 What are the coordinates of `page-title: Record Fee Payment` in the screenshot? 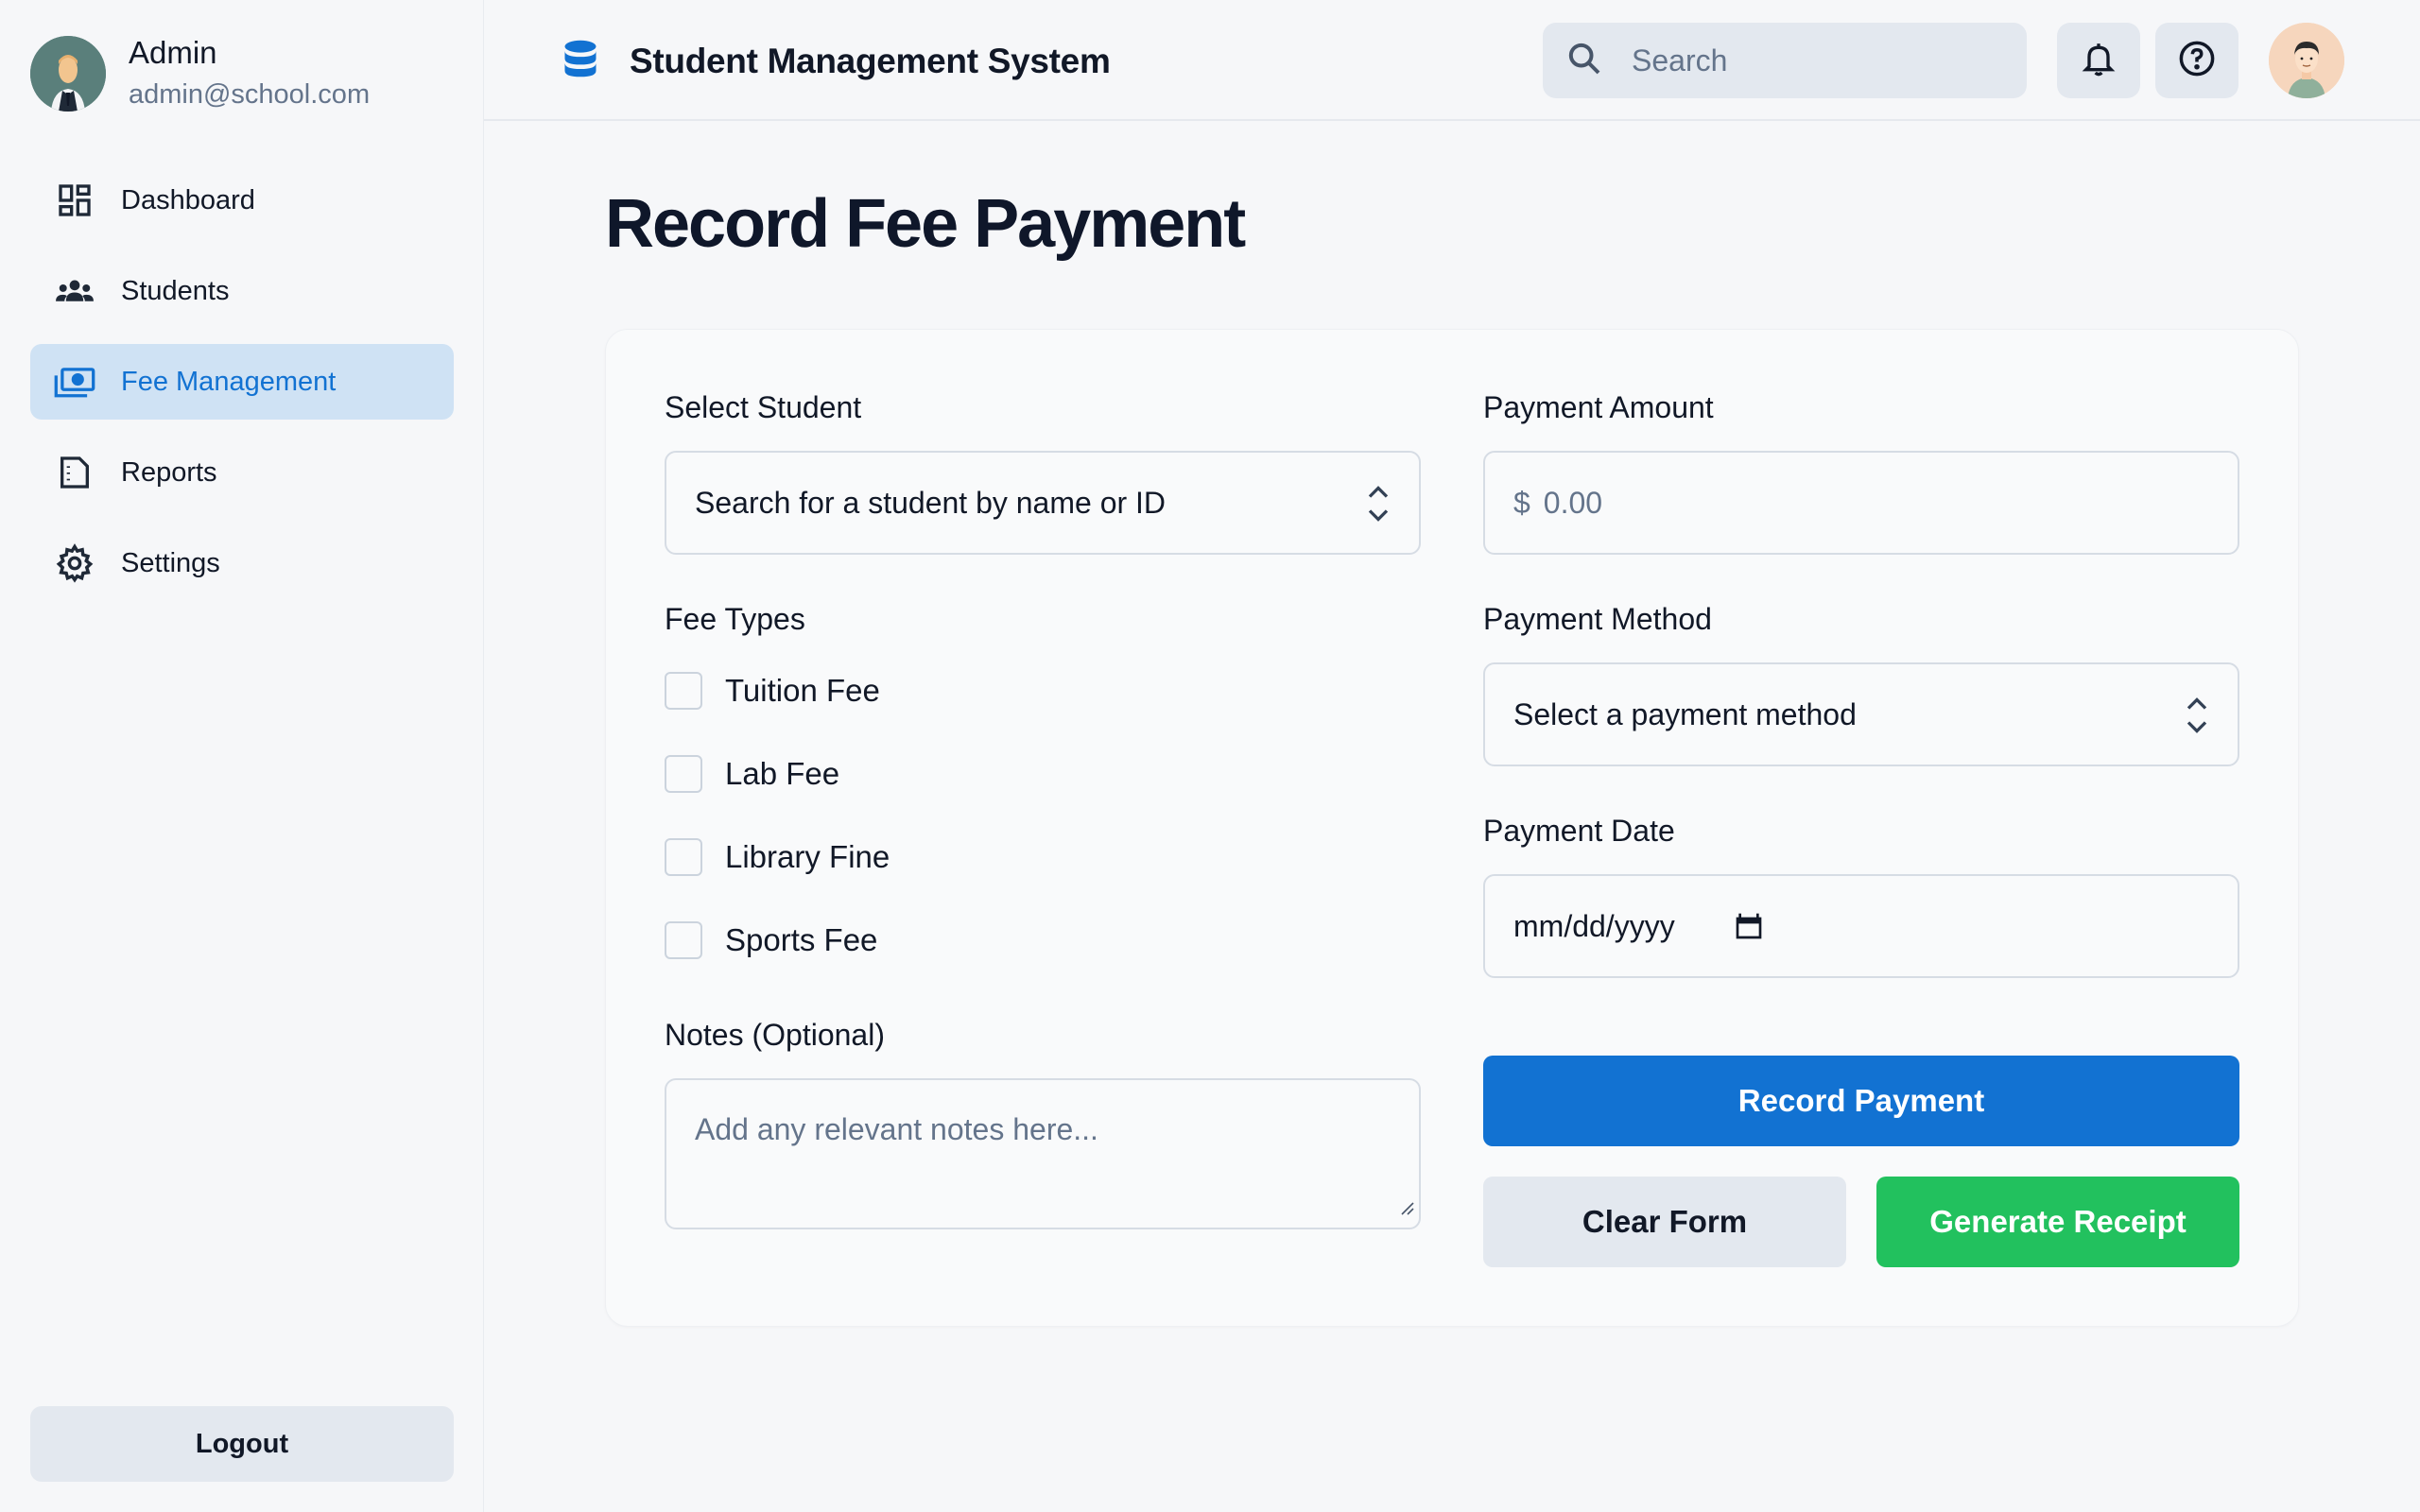 It's located at (925, 224).